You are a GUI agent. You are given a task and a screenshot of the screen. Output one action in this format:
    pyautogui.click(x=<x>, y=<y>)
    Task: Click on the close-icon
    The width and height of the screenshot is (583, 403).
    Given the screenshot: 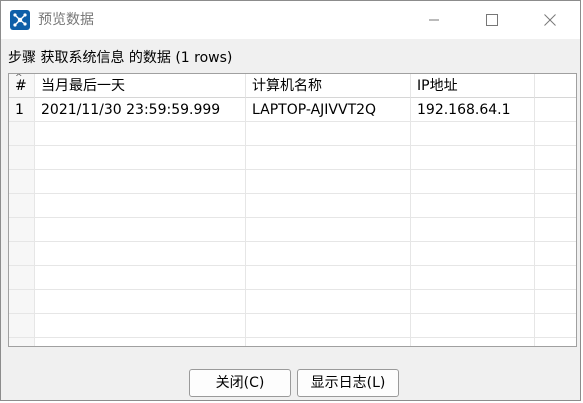 What is the action you would take?
    pyautogui.click(x=550, y=20)
    